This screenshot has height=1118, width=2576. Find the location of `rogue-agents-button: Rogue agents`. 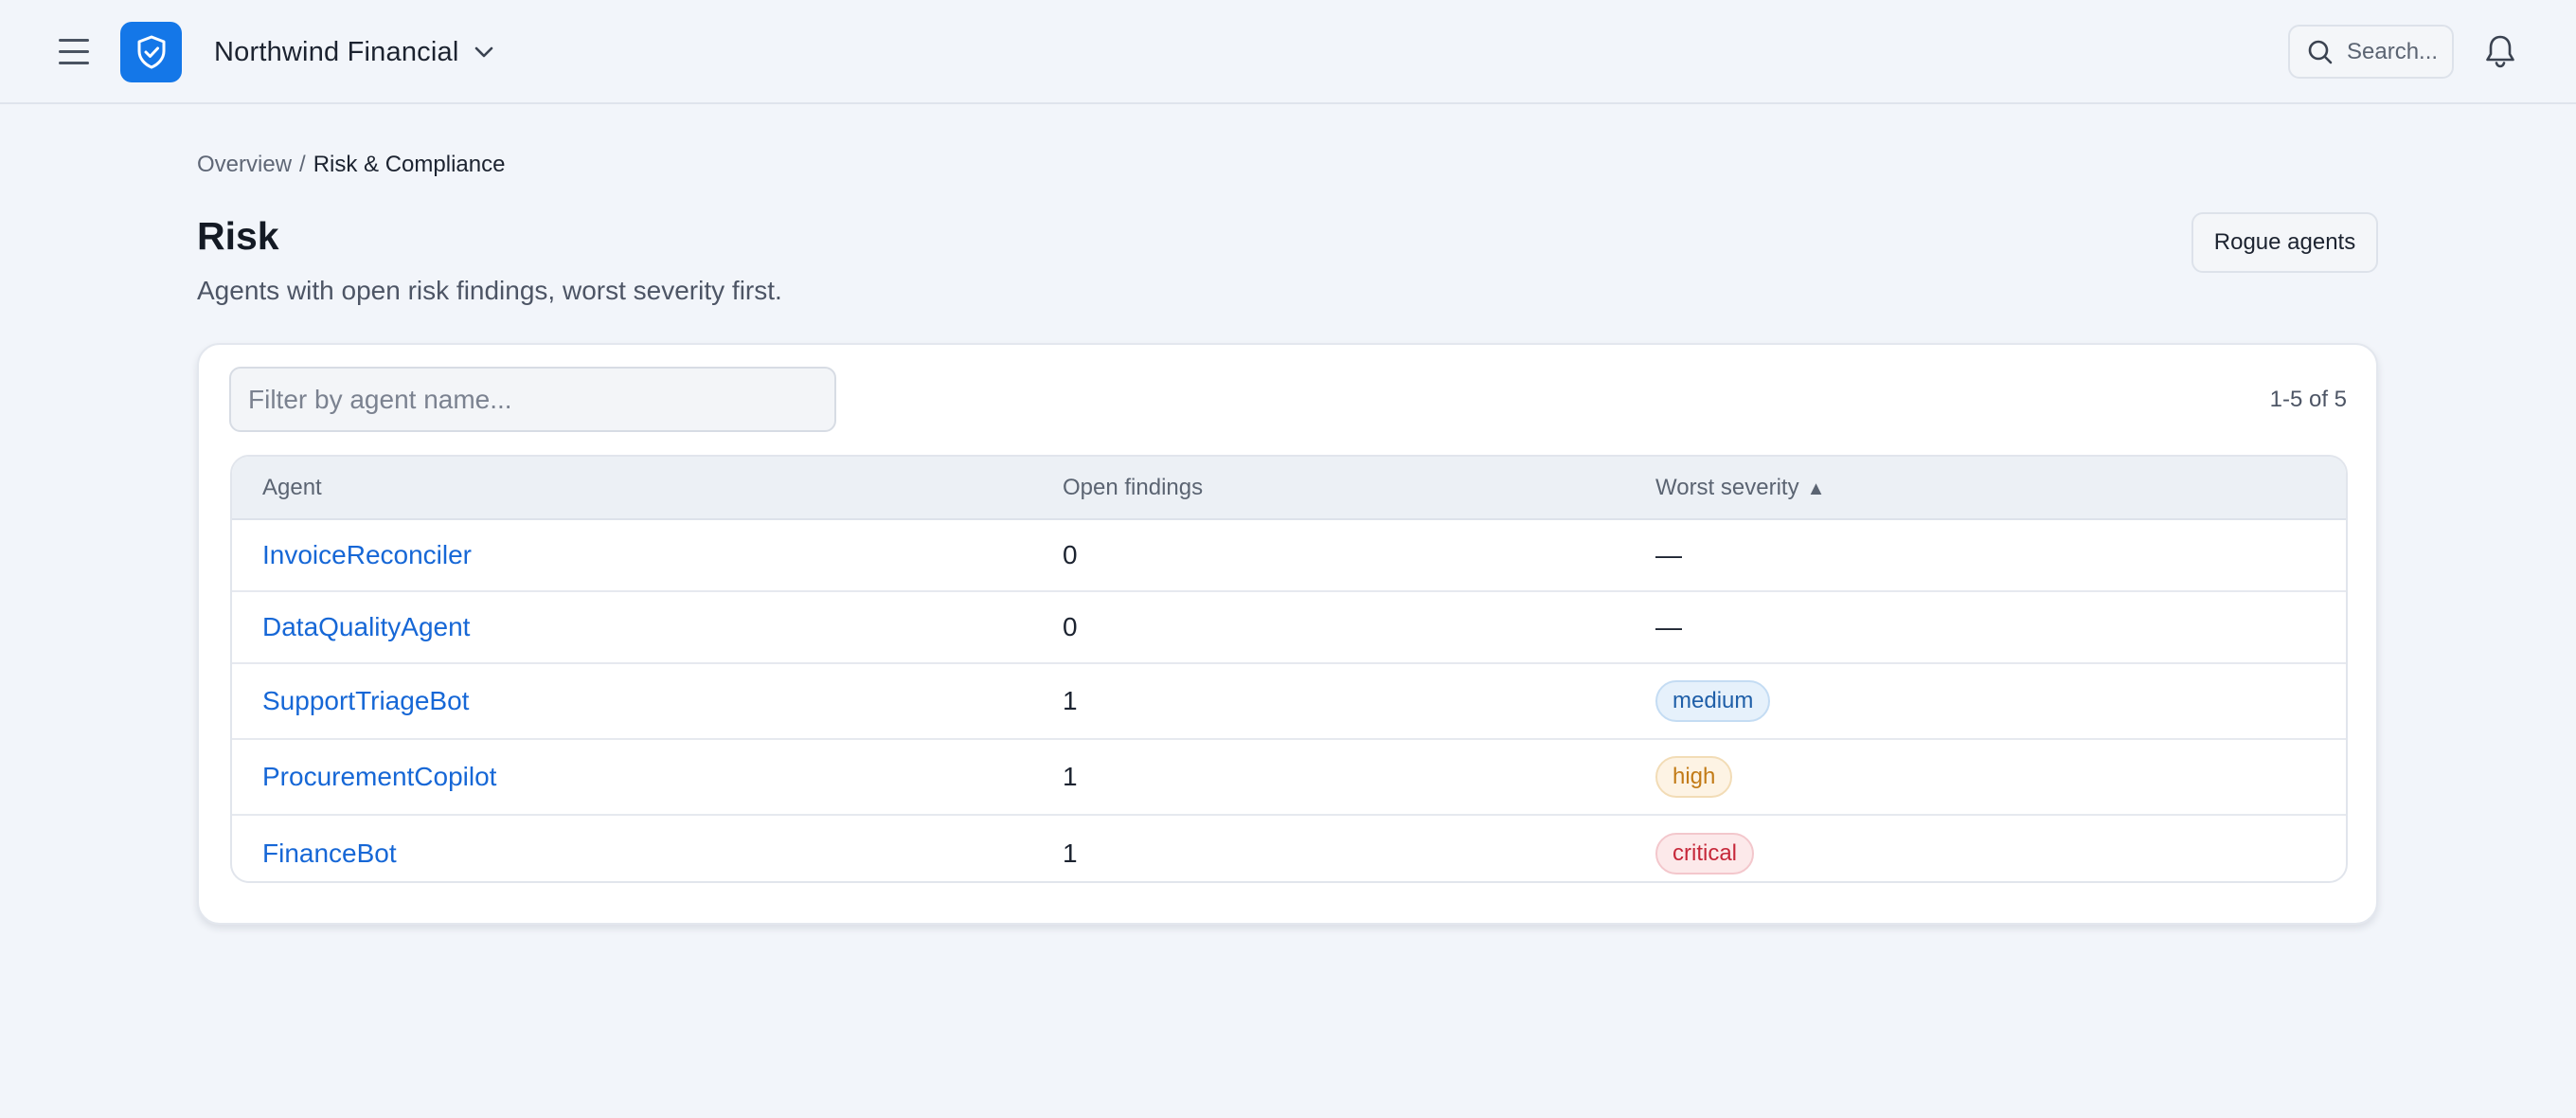

rogue-agents-button: Rogue agents is located at coordinates (2284, 243).